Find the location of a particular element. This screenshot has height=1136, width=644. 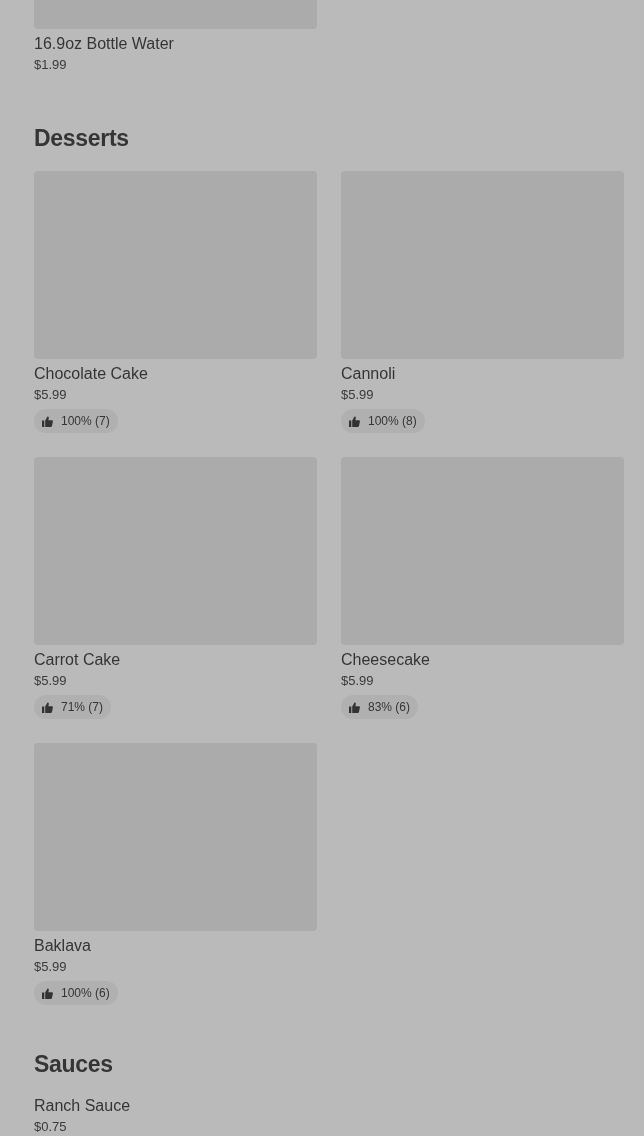

item-price: $1.99 is located at coordinates (51, 65).